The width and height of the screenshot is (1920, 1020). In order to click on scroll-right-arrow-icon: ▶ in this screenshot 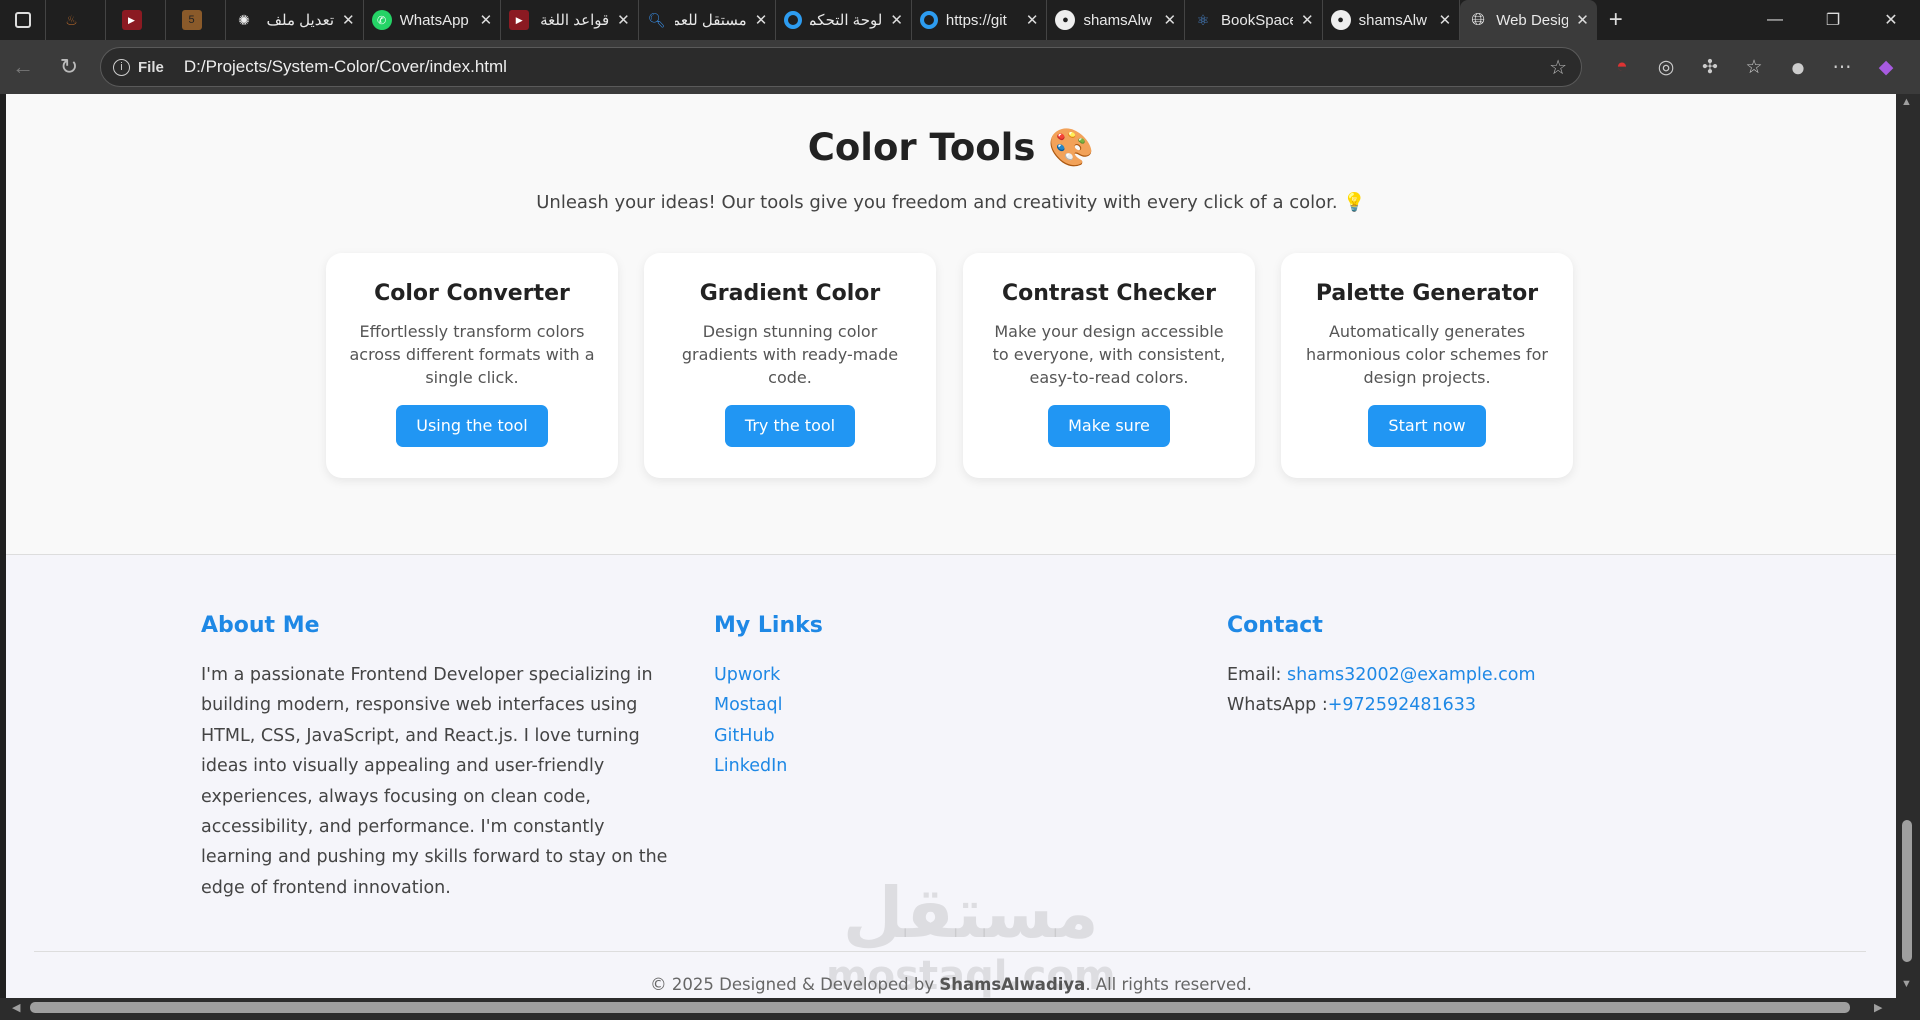, I will do `click(1878, 1007)`.